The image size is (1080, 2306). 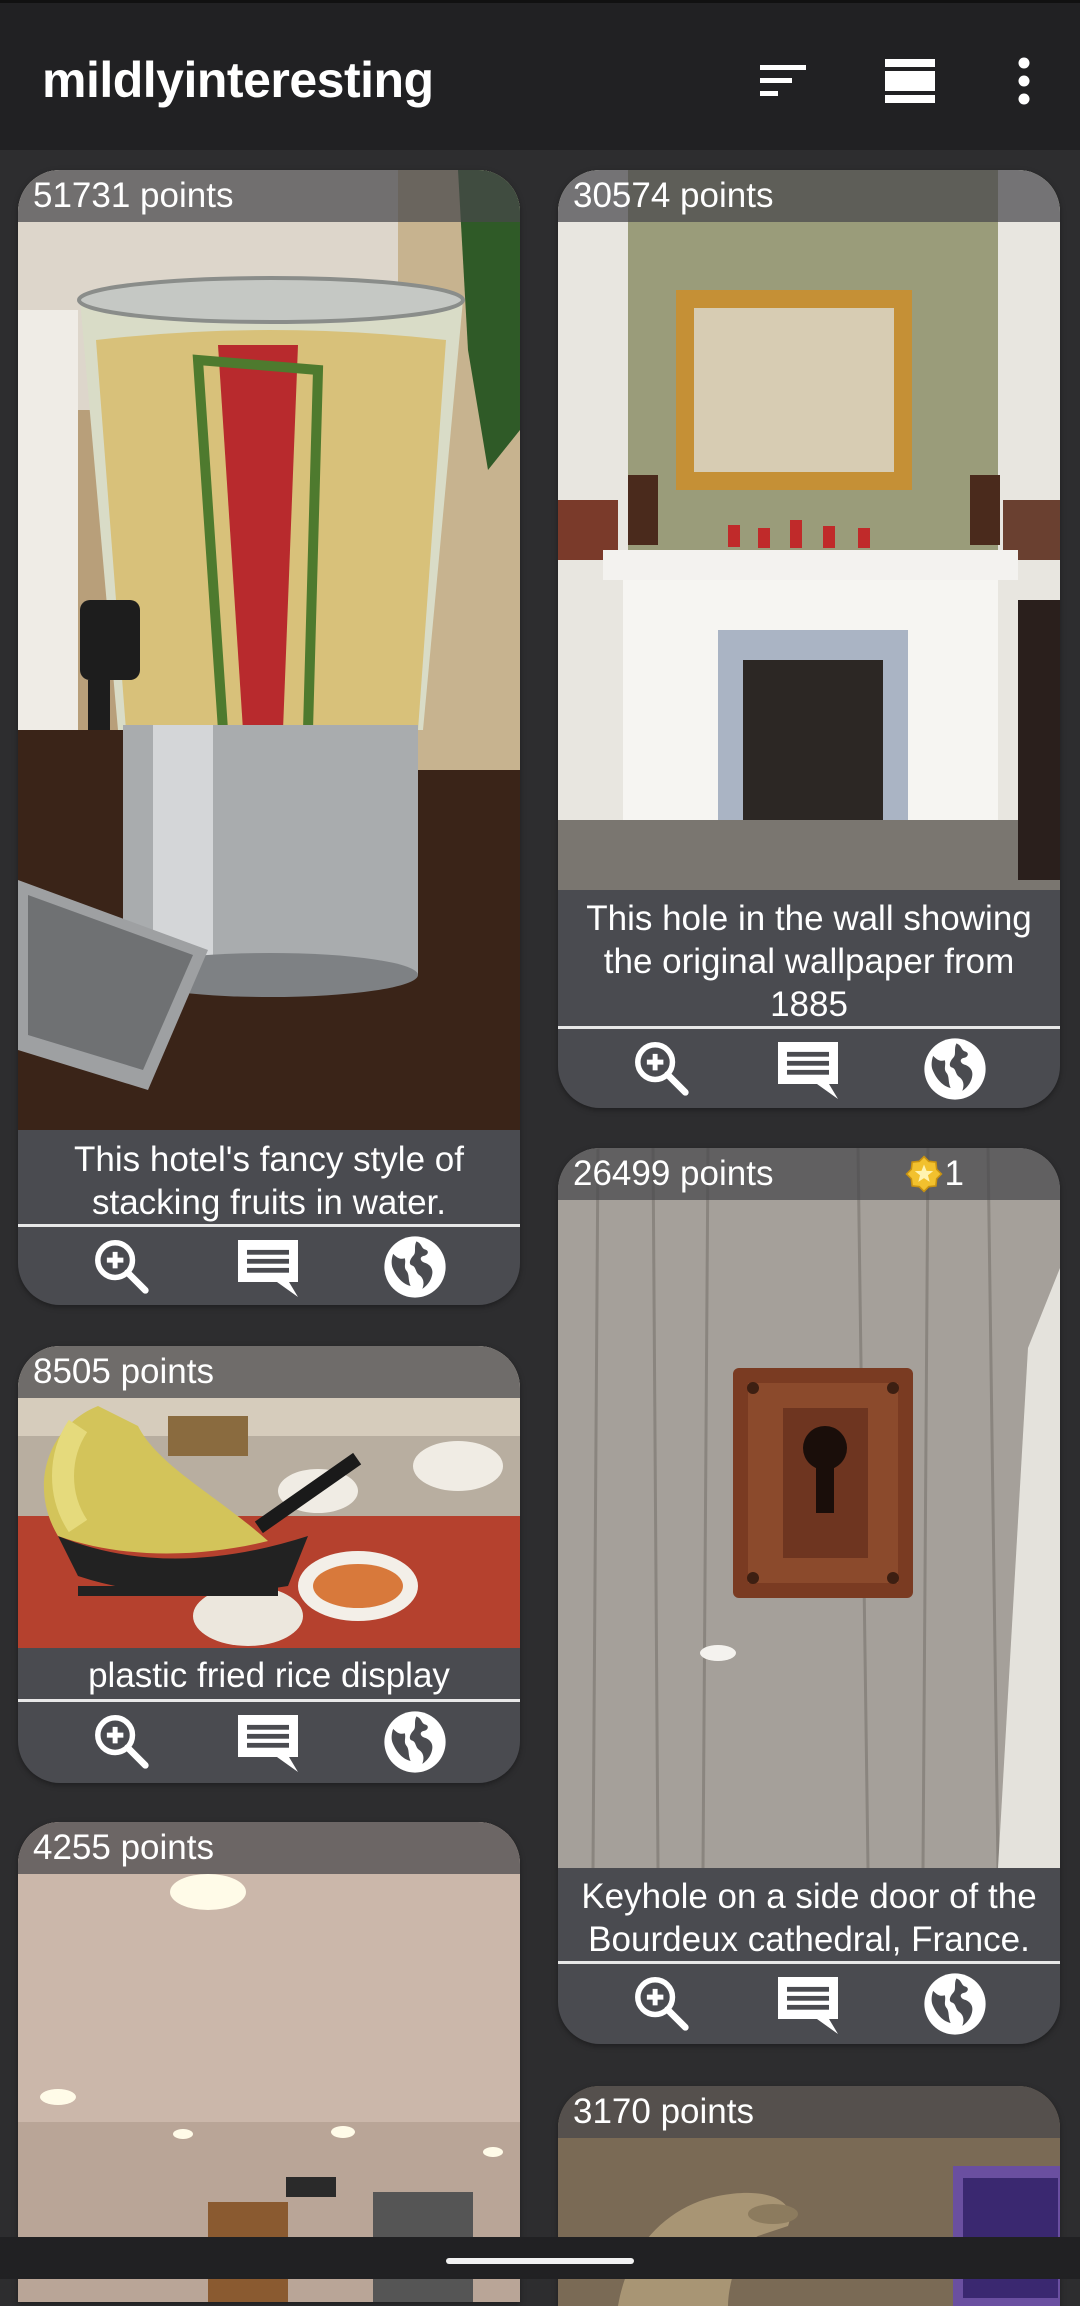 I want to click on home-gesture-handle, so click(x=540, y=2261).